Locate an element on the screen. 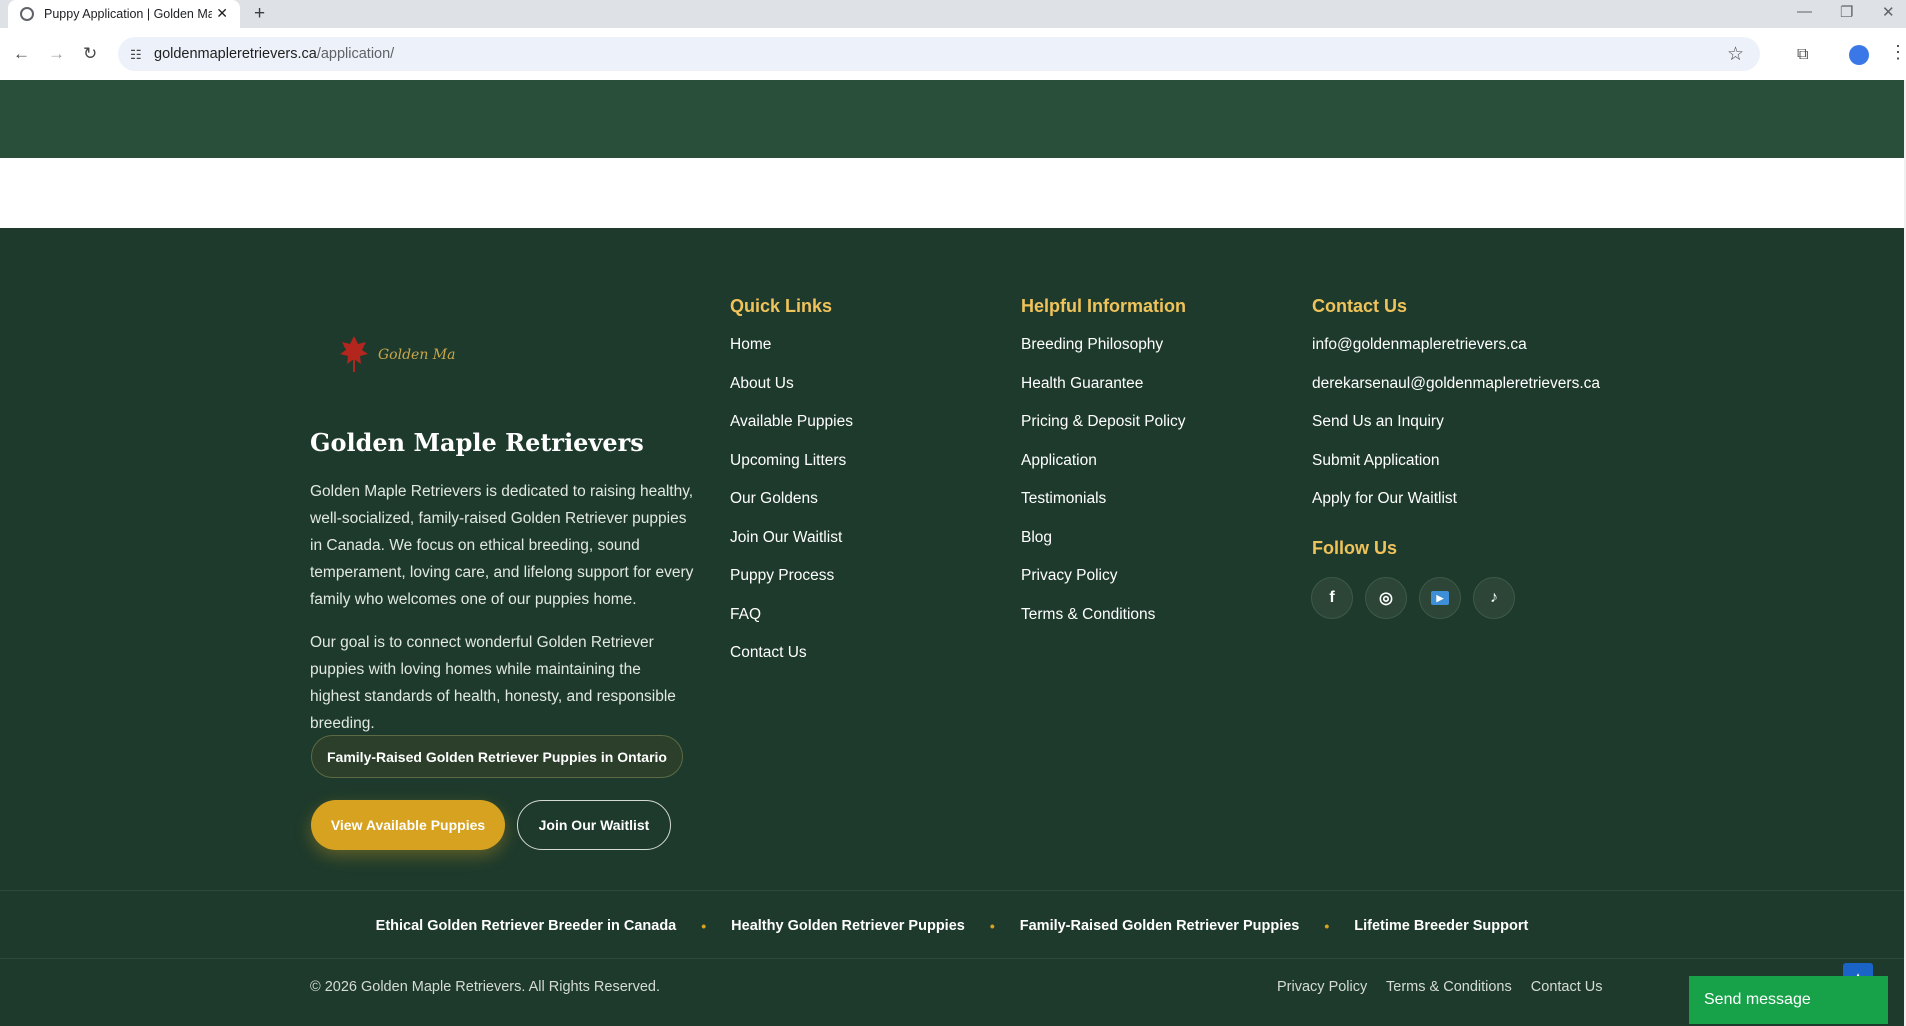 Image resolution: width=1906 pixels, height=1026 pixels. footer-divider-bottom is located at coordinates (952, 958).